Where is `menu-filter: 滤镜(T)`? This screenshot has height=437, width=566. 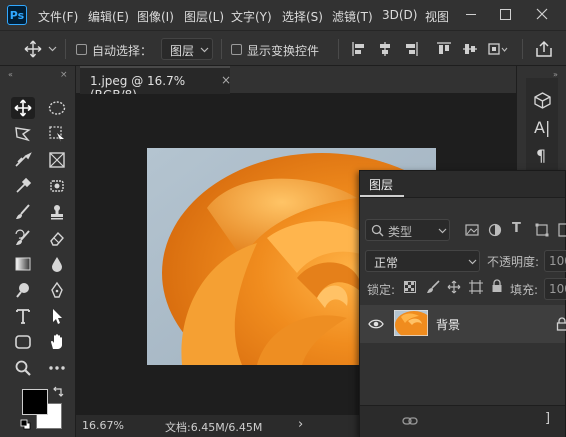 menu-filter: 滤镜(T) is located at coordinates (352, 16).